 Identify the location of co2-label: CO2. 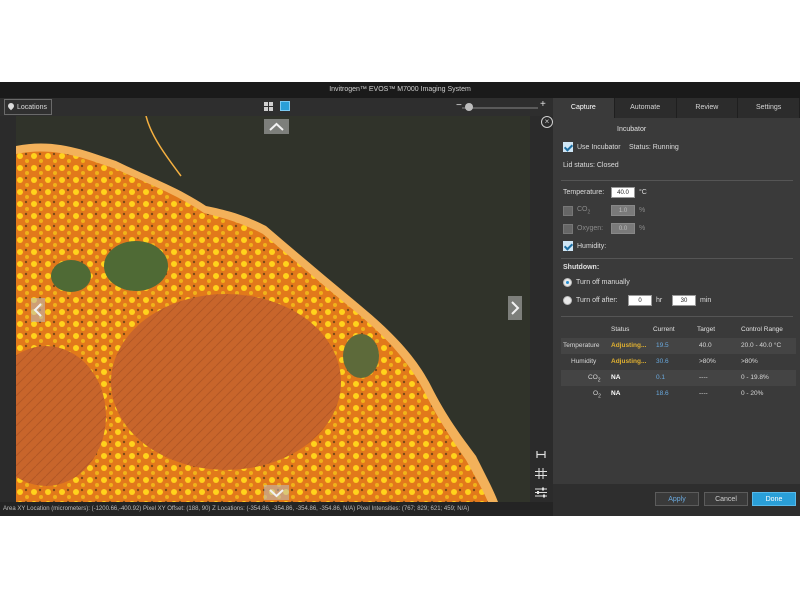
(584, 210).